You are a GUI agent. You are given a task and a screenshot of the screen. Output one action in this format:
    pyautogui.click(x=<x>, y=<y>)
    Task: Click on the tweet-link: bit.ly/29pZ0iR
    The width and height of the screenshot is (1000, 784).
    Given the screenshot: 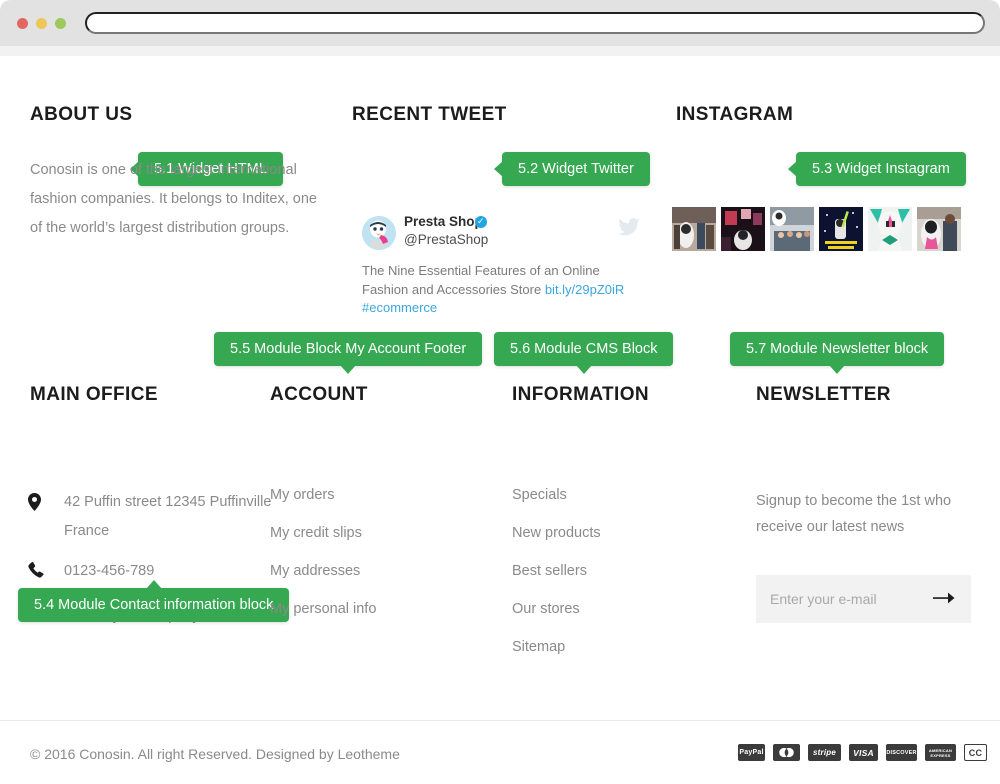 What is the action you would take?
    pyautogui.click(x=584, y=289)
    